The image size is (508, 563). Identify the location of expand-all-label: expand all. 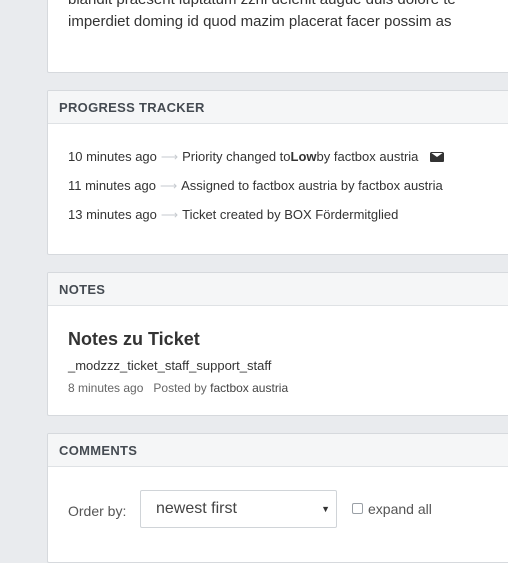
(400, 509).